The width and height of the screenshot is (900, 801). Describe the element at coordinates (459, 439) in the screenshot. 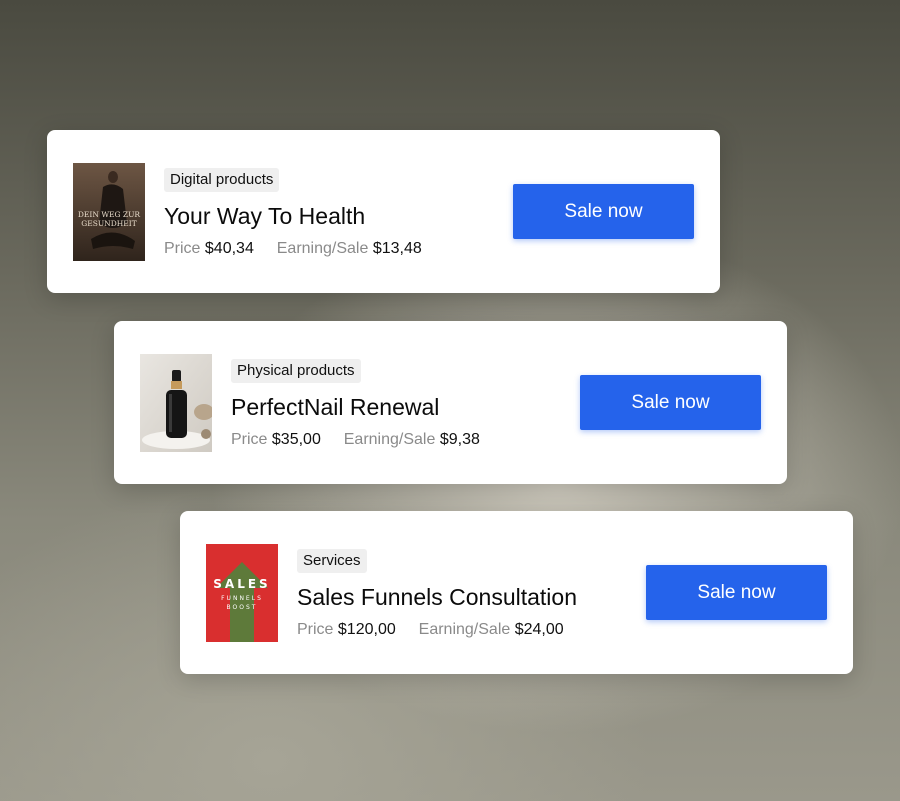

I see `earning-value: $9,38` at that location.